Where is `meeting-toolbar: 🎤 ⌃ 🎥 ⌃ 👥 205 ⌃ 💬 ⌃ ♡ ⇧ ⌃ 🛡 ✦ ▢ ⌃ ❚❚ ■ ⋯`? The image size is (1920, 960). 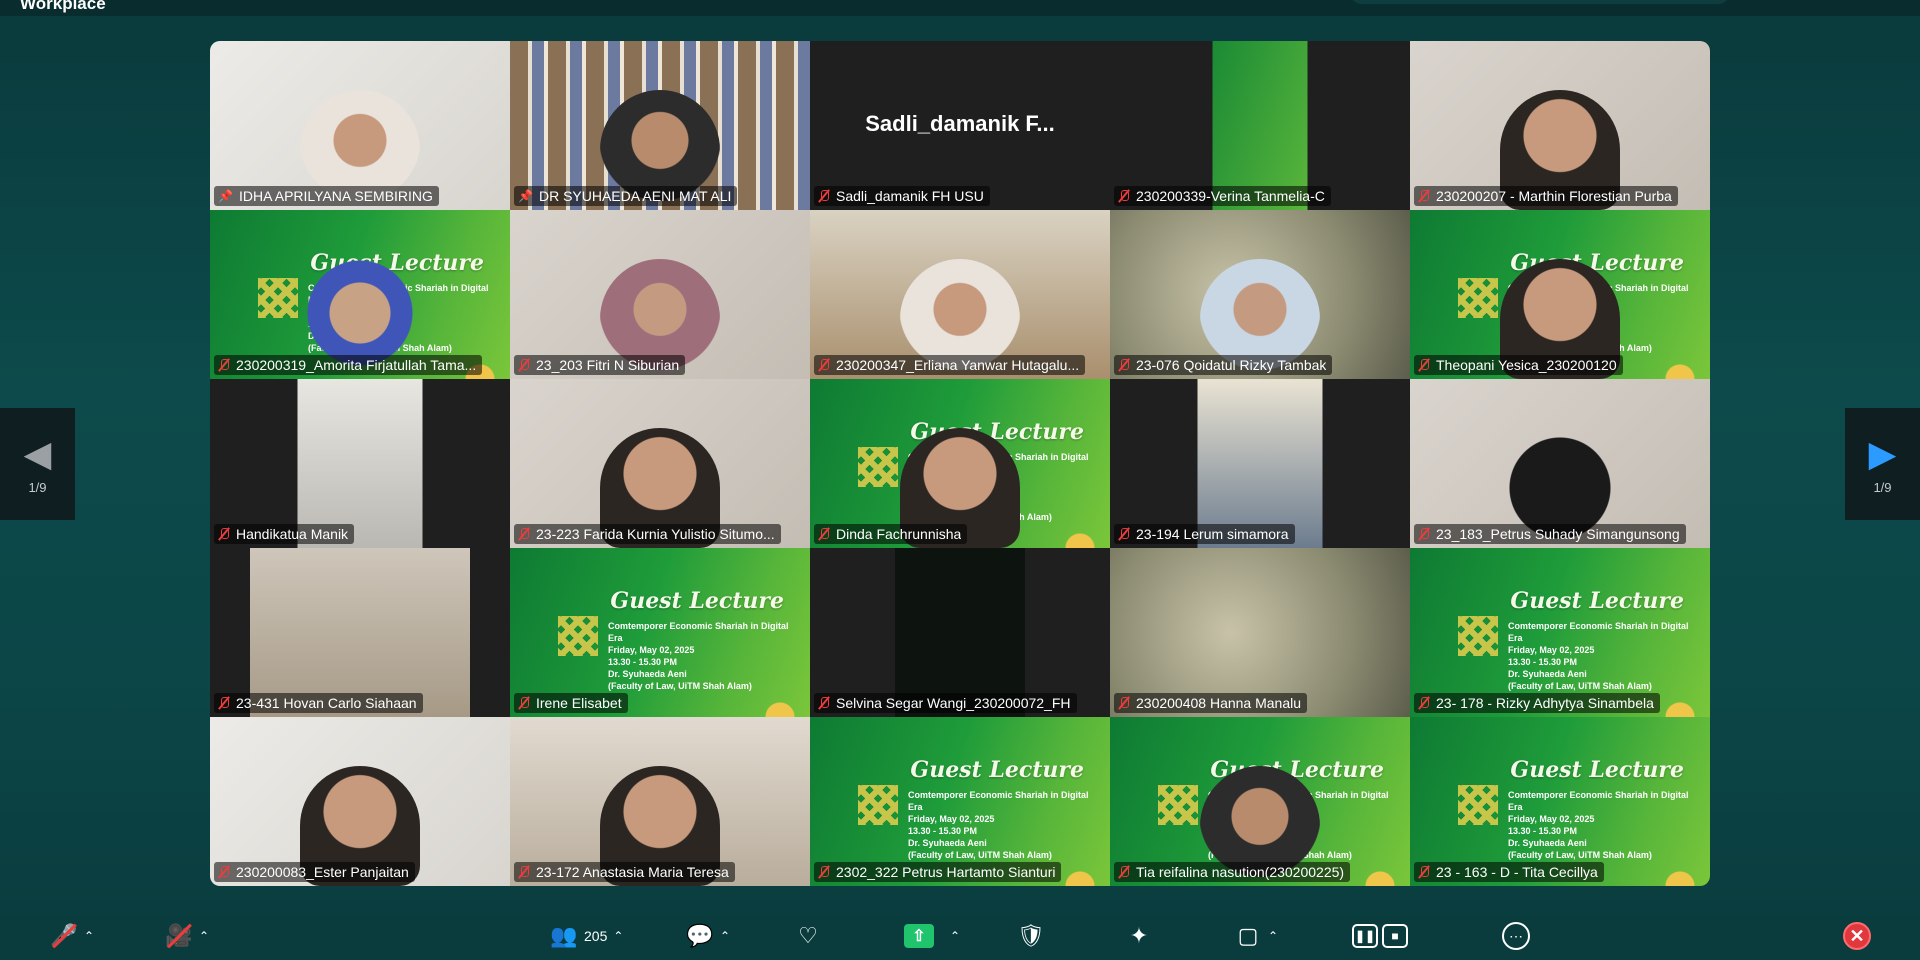 meeting-toolbar: 🎤 ⌃ 🎥 ⌃ 👥 205 ⌃ 💬 ⌃ ♡ ⇧ ⌃ 🛡 ✦ ▢ ⌃ ❚❚ ■ ⋯ is located at coordinates (960, 936).